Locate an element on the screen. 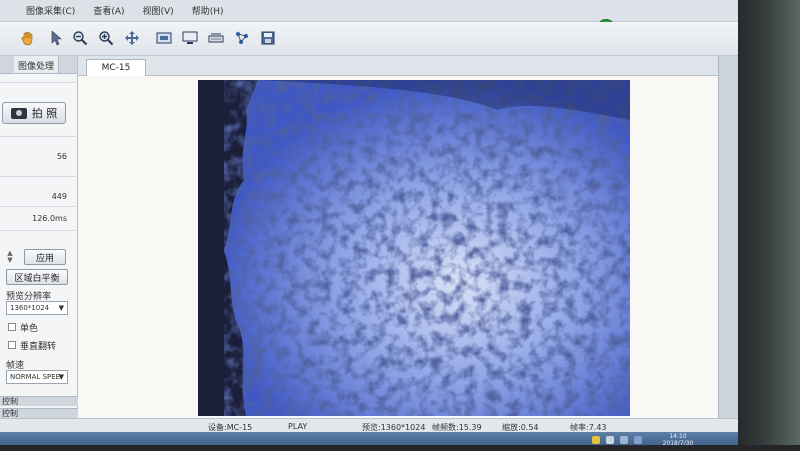 The width and height of the screenshot is (800, 451). save-icon is located at coordinates (268, 38).